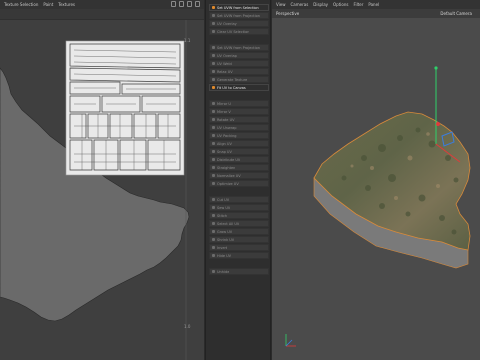  Describe the element at coordinates (239, 271) in the screenshot. I see `uv-command-button: Unhide` at that location.